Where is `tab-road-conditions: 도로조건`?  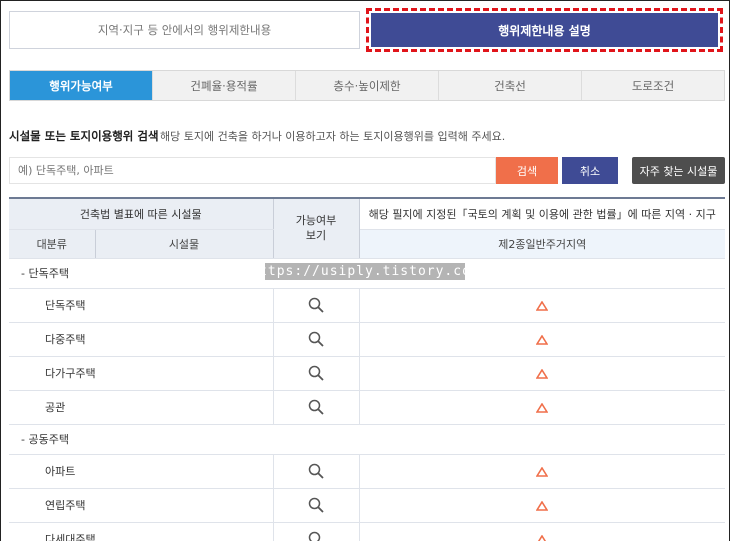 tab-road-conditions: 도로조건 is located at coordinates (652, 85).